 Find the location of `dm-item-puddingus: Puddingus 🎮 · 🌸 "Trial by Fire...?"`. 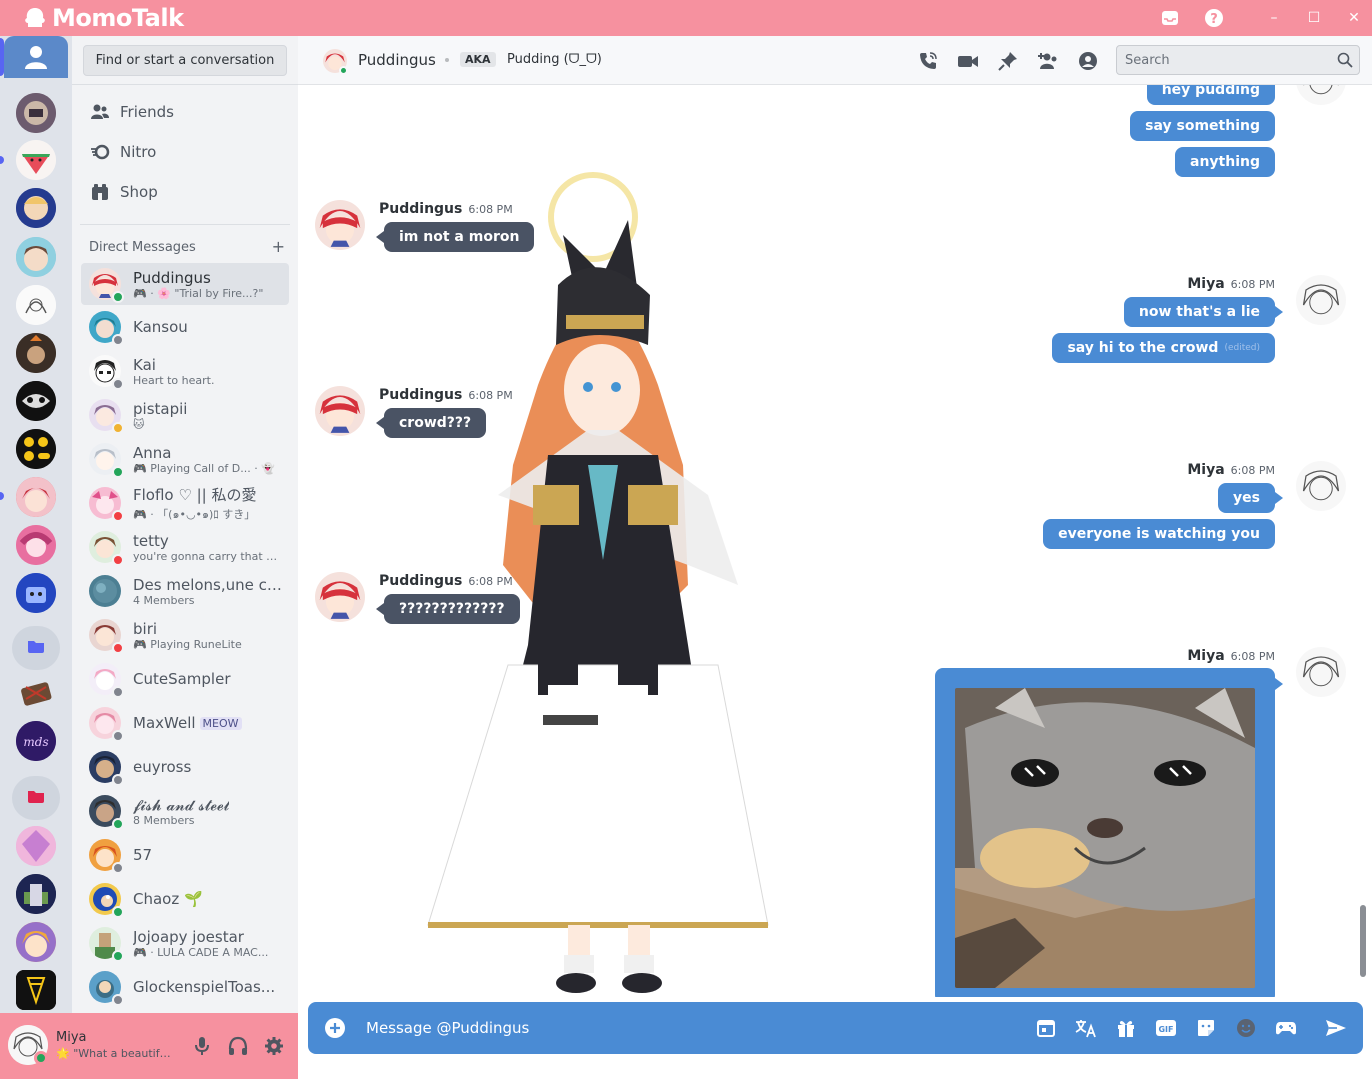

dm-item-puddingus: Puddingus 🎮 · 🌸 "Trial by Fire...?" is located at coordinates (185, 284).